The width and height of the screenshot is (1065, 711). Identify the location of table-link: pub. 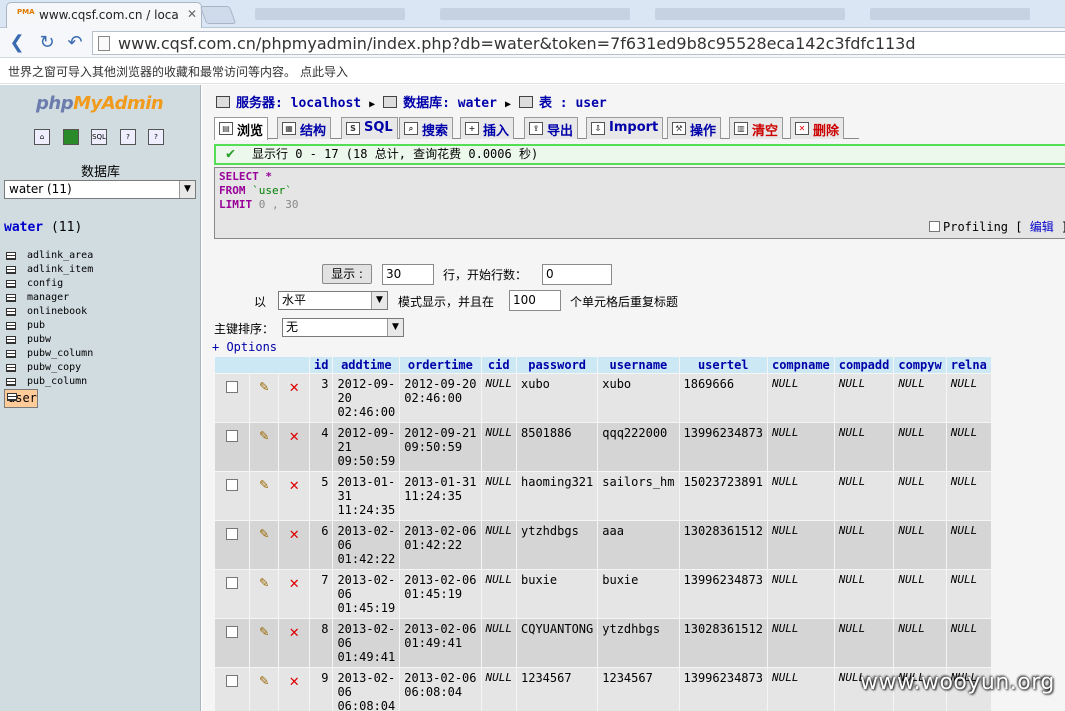
(36, 325).